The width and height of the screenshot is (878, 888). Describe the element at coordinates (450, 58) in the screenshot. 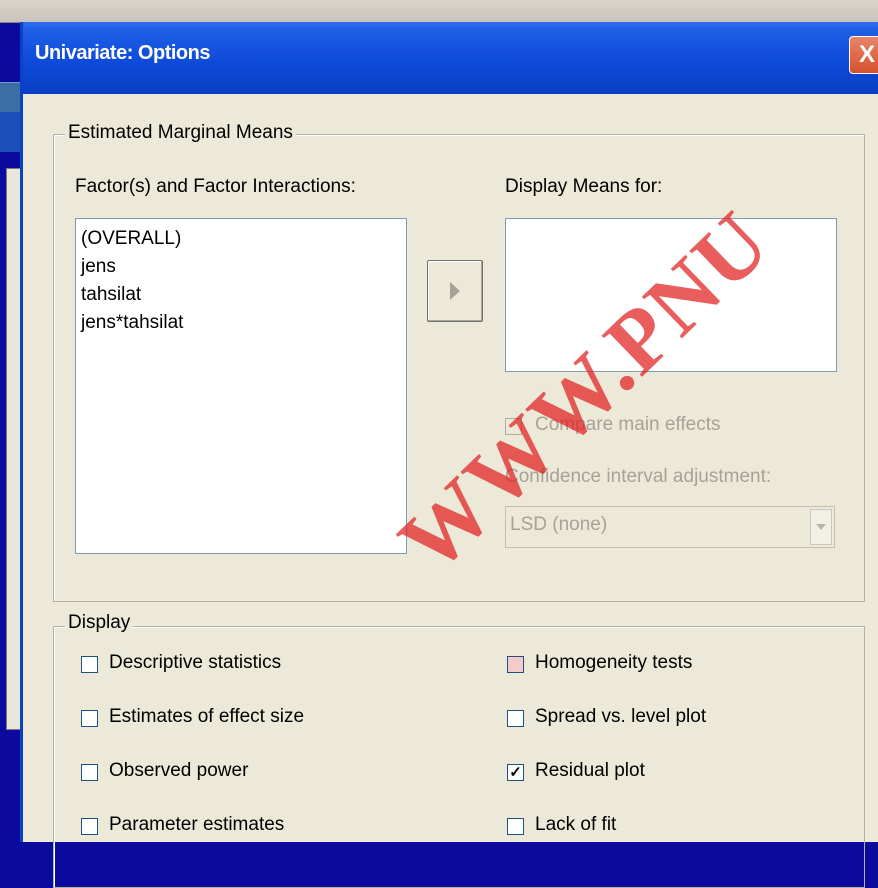

I see `title-bar: Univariate: Options X` at that location.